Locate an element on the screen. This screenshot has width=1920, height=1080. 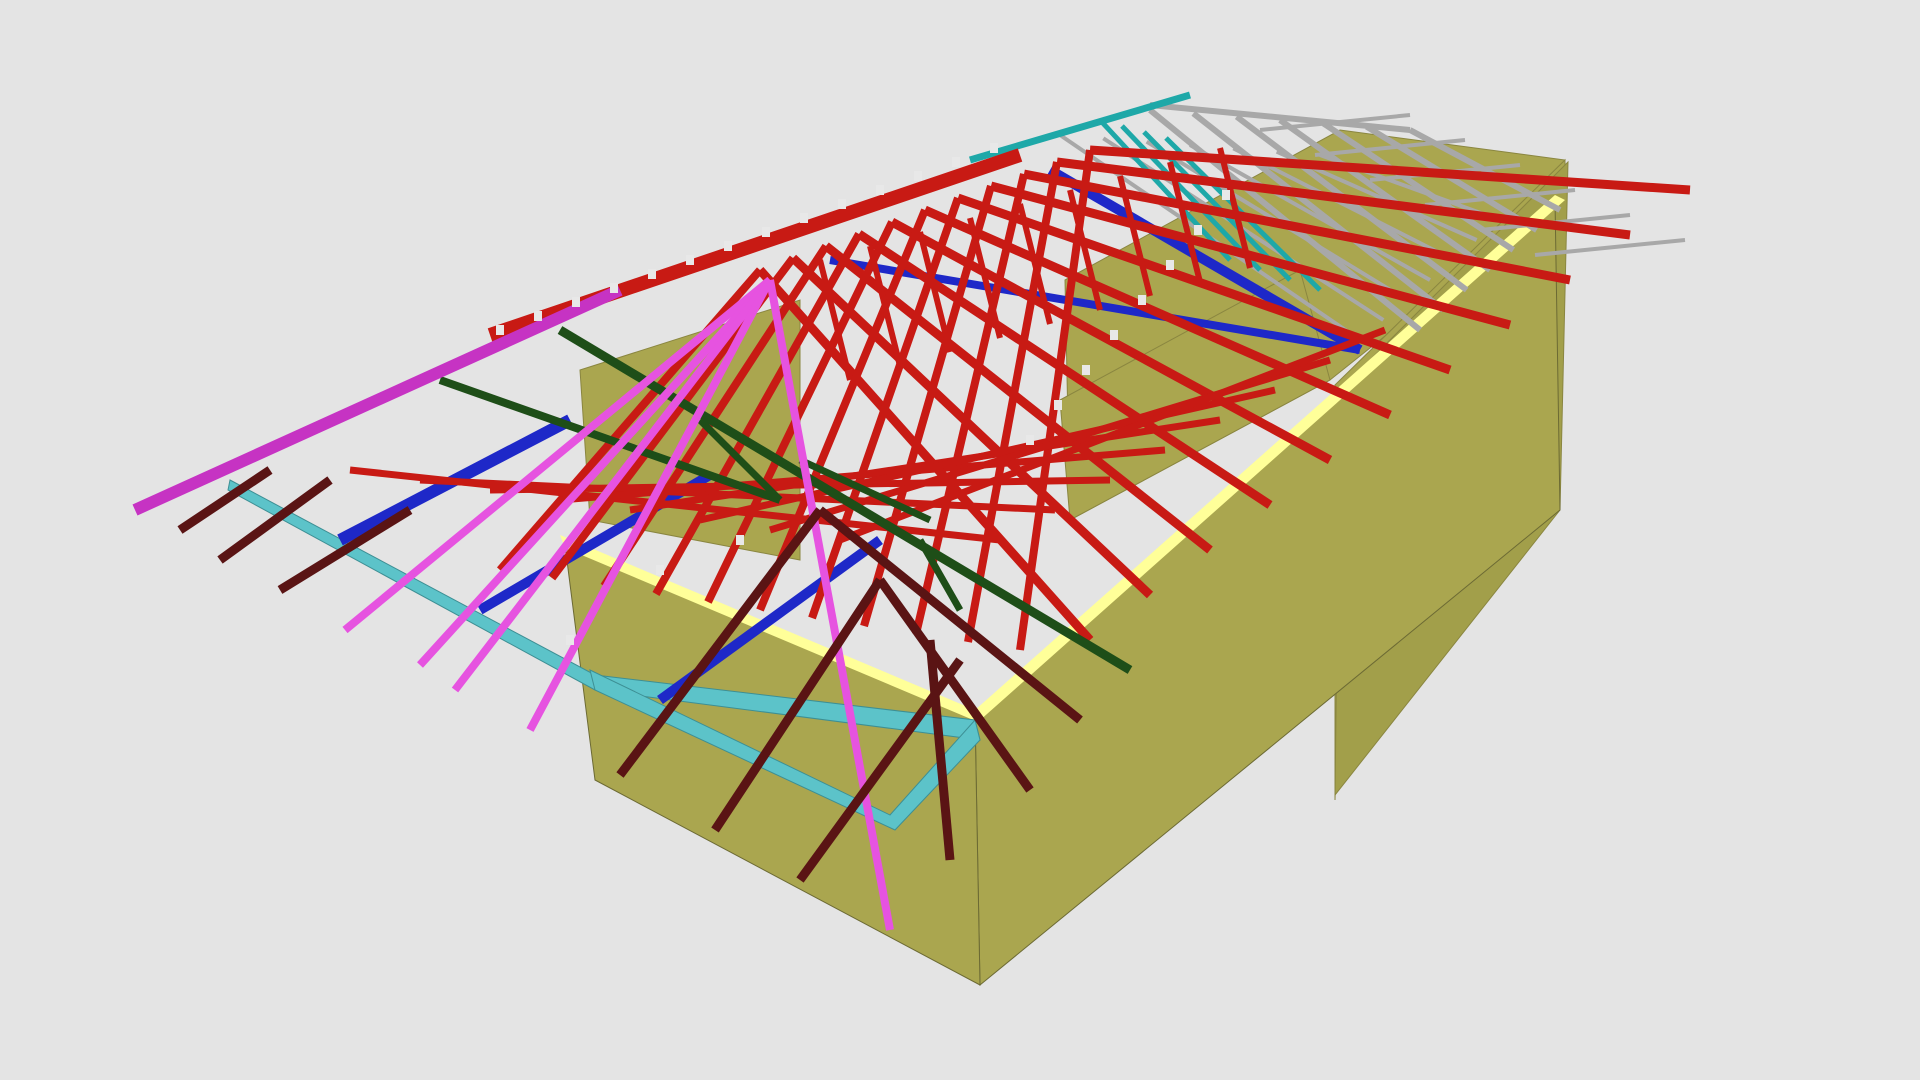
hip-rafter is located at coordinates (377, 400).